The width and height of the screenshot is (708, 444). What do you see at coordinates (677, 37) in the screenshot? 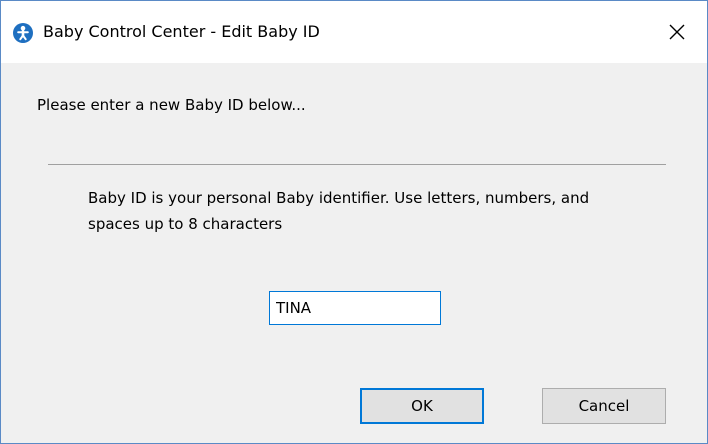
I see `close-icon` at bounding box center [677, 37].